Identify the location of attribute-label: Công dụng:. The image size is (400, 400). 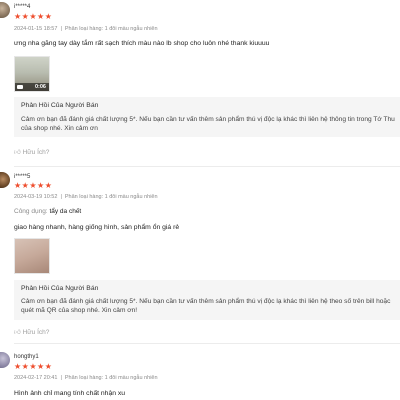
(31, 211).